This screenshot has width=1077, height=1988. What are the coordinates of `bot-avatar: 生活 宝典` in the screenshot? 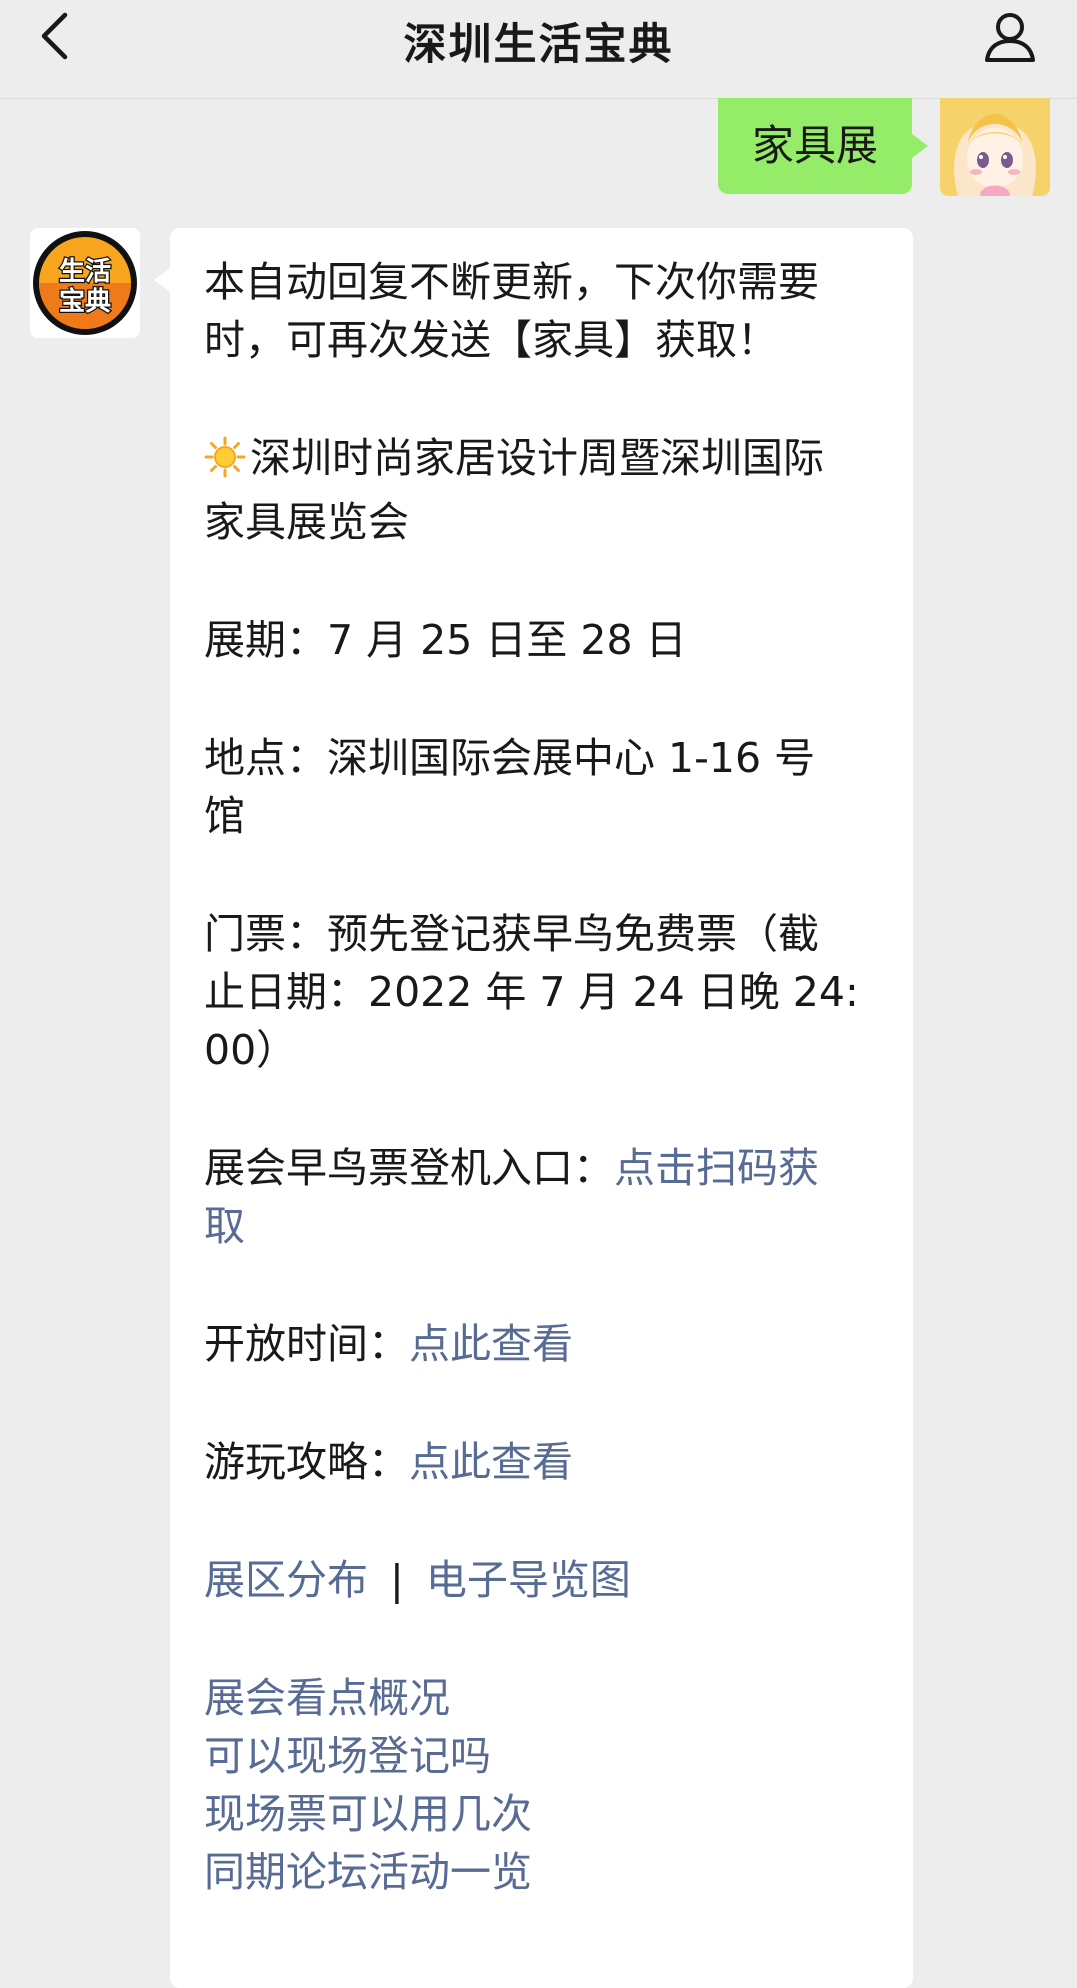 It's located at (85, 283).